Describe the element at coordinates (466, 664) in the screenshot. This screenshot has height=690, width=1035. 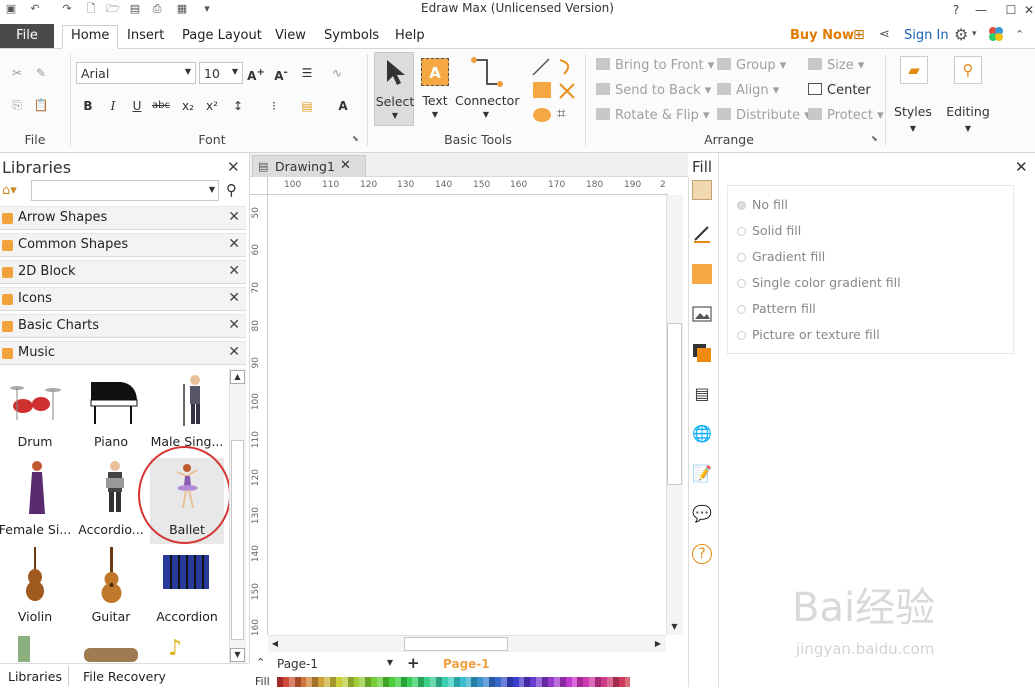
I see `active-page-tab: Page-1` at that location.